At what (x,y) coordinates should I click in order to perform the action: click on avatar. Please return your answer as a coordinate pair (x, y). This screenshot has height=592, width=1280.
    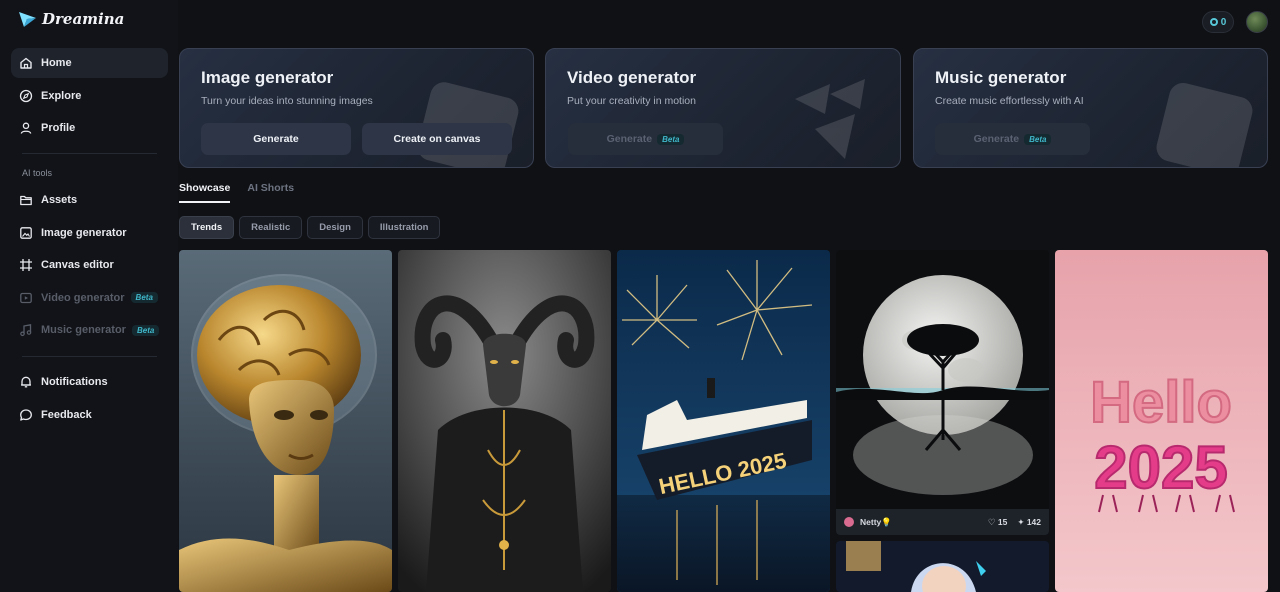
    Looking at the image, I should click on (1257, 22).